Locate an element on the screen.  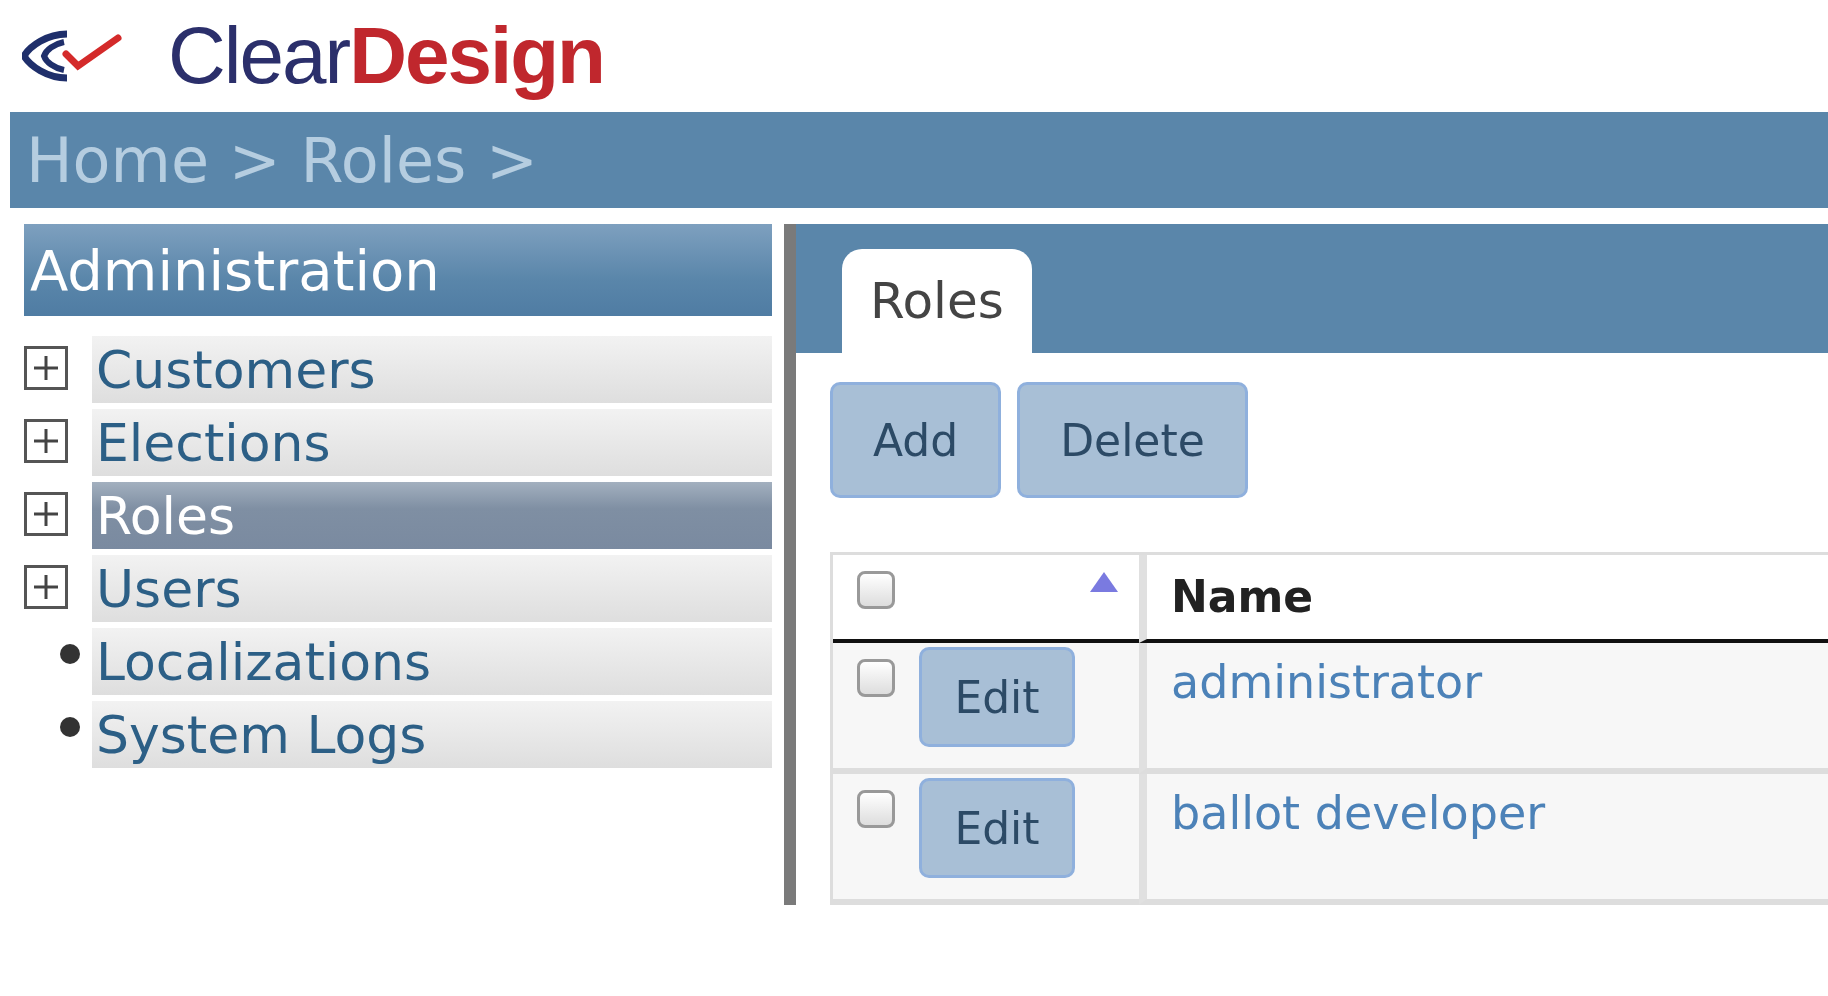
sort-ascending-icon is located at coordinates (1104, 582).